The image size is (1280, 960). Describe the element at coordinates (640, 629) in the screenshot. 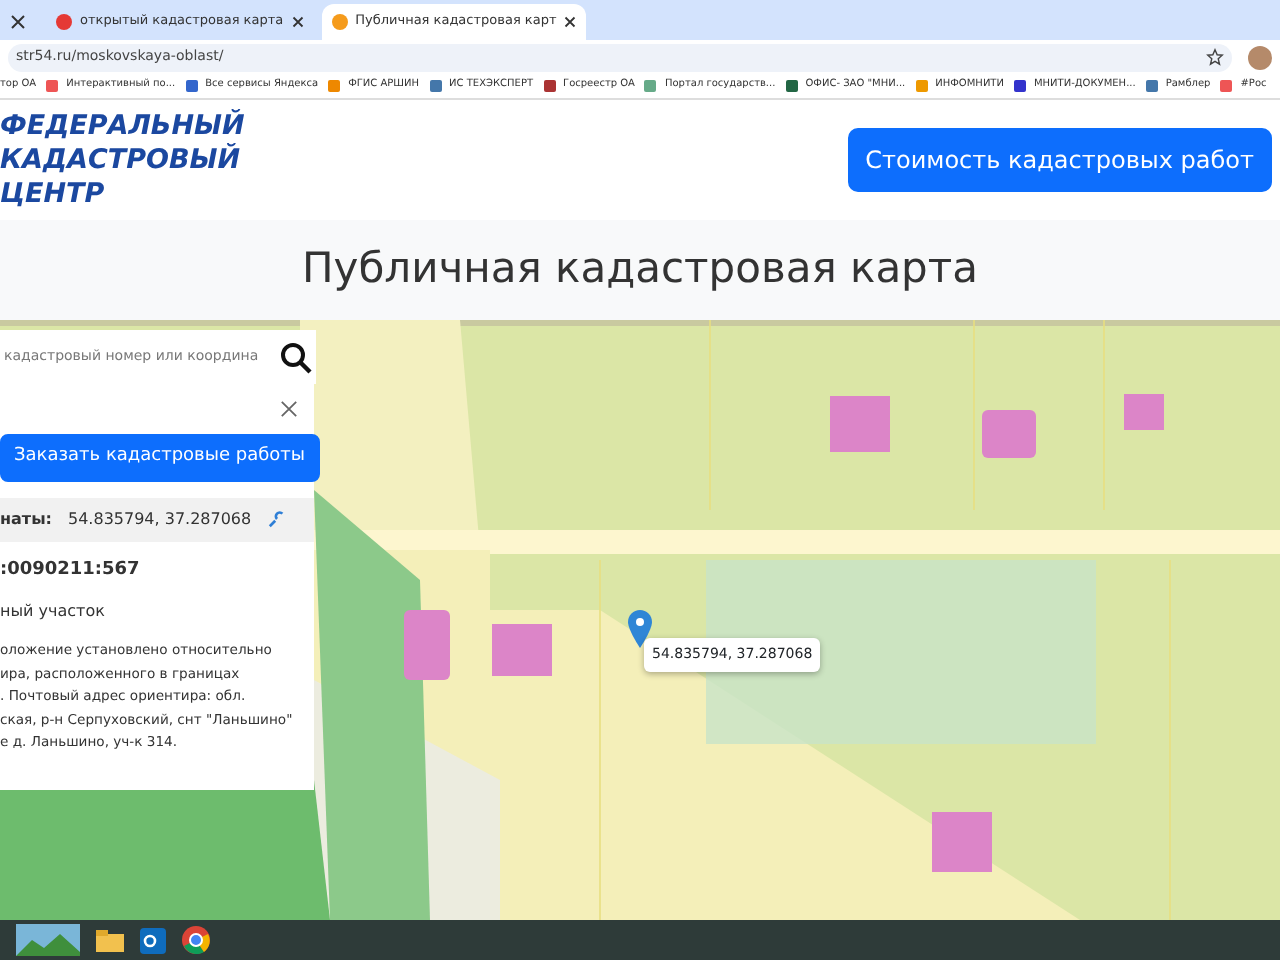

I see `map-pin-icon` at that location.